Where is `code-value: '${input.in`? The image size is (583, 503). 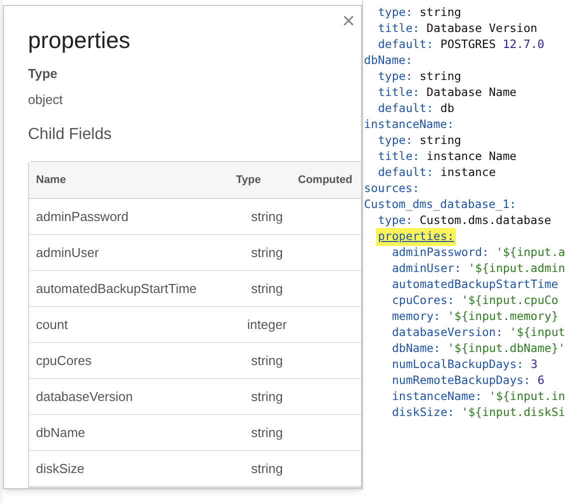 code-value: '${input.in is located at coordinates (527, 397).